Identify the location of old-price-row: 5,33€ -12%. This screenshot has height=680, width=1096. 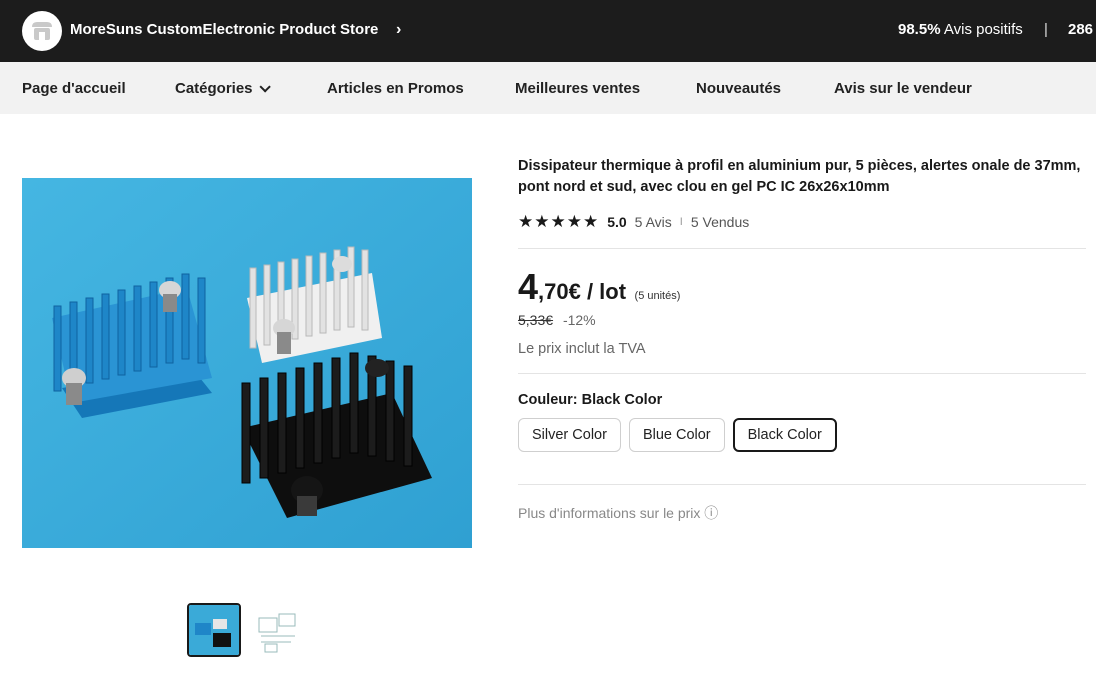
(557, 320).